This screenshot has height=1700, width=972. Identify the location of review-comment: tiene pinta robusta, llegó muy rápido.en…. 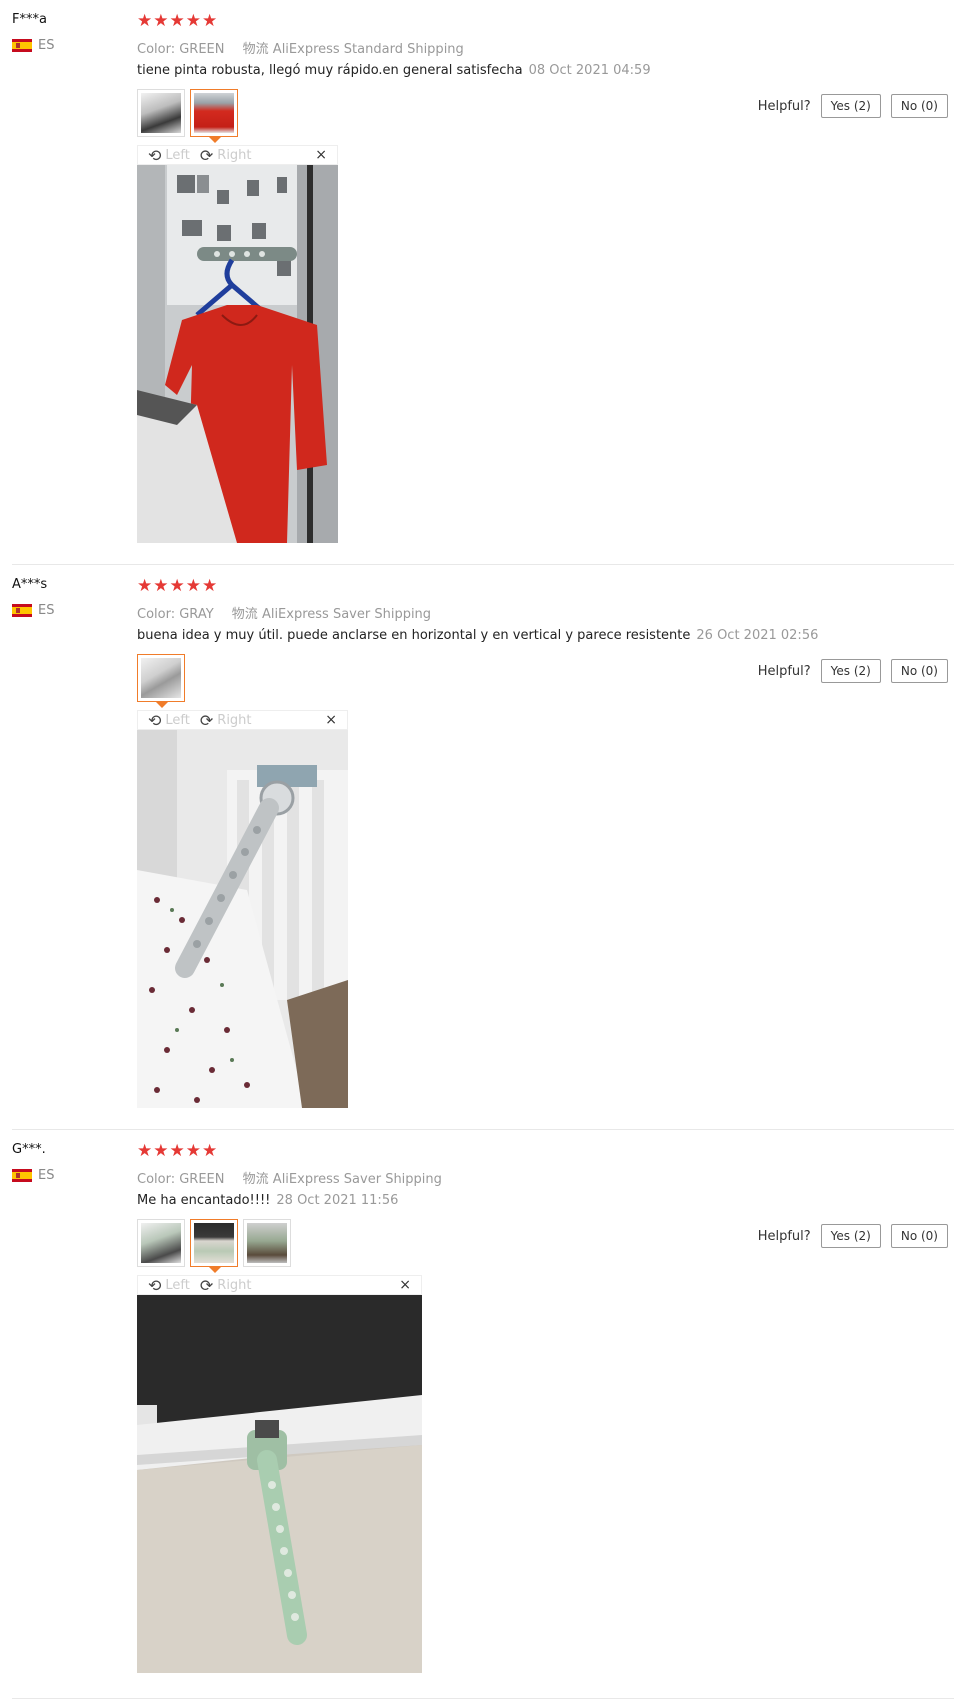
(394, 70).